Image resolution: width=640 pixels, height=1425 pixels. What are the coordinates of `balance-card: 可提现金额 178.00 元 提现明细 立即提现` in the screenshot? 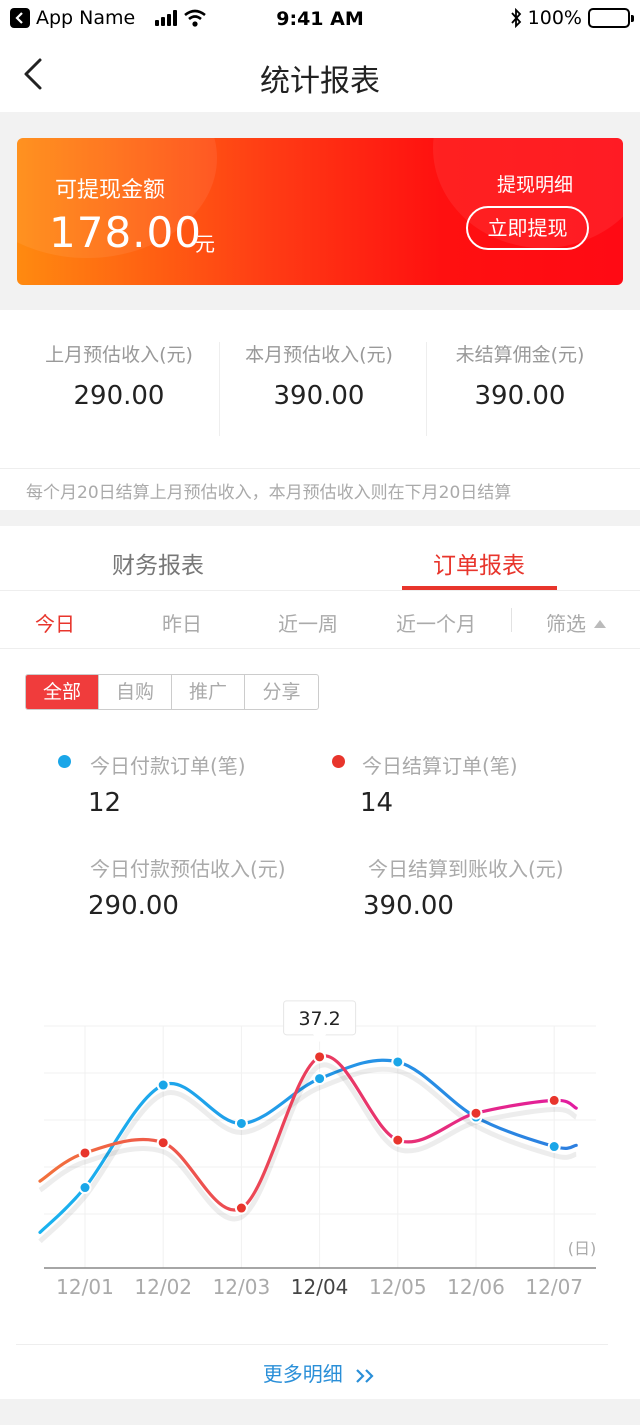 It's located at (320, 211).